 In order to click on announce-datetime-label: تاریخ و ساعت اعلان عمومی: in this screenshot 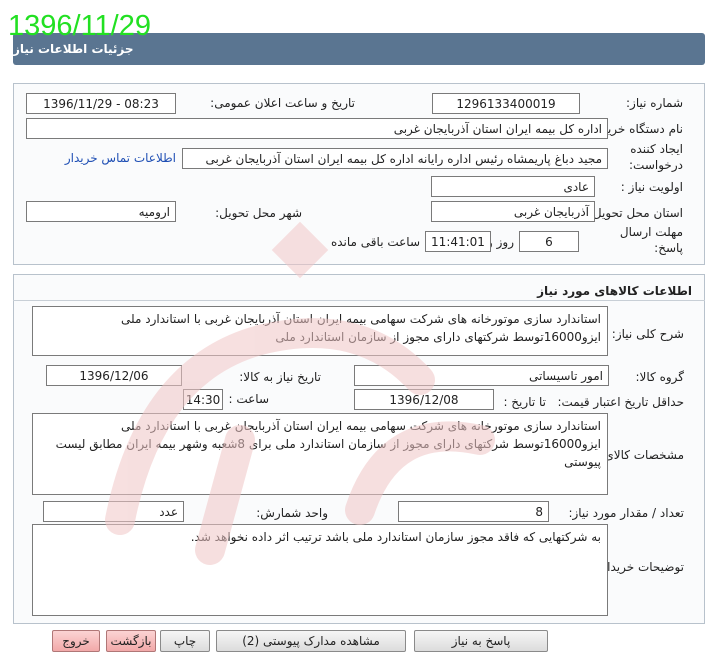, I will do `click(282, 103)`.